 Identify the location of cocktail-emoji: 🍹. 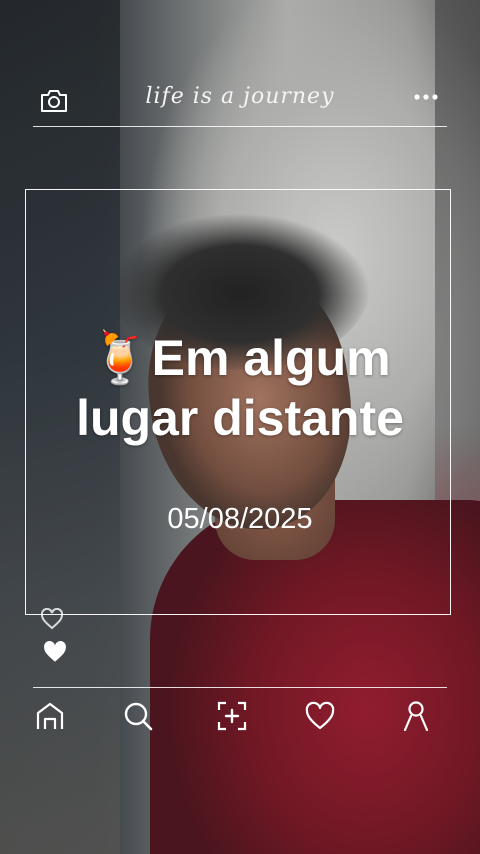
(120, 358).